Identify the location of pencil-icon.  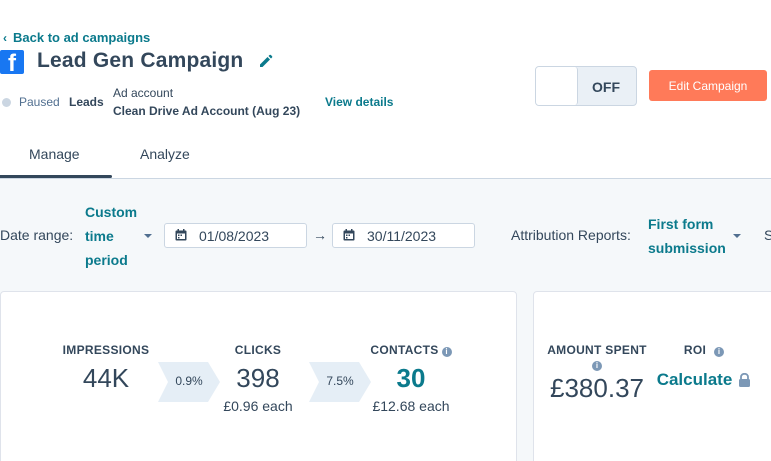
(266, 61).